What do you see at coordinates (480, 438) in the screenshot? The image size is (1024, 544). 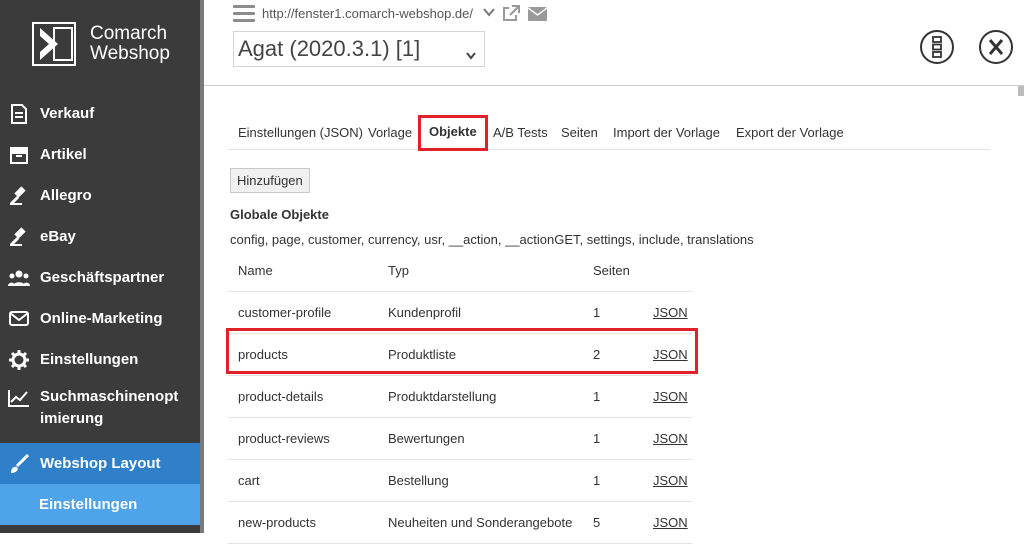 I see `cell-type: Bewertungen` at bounding box center [480, 438].